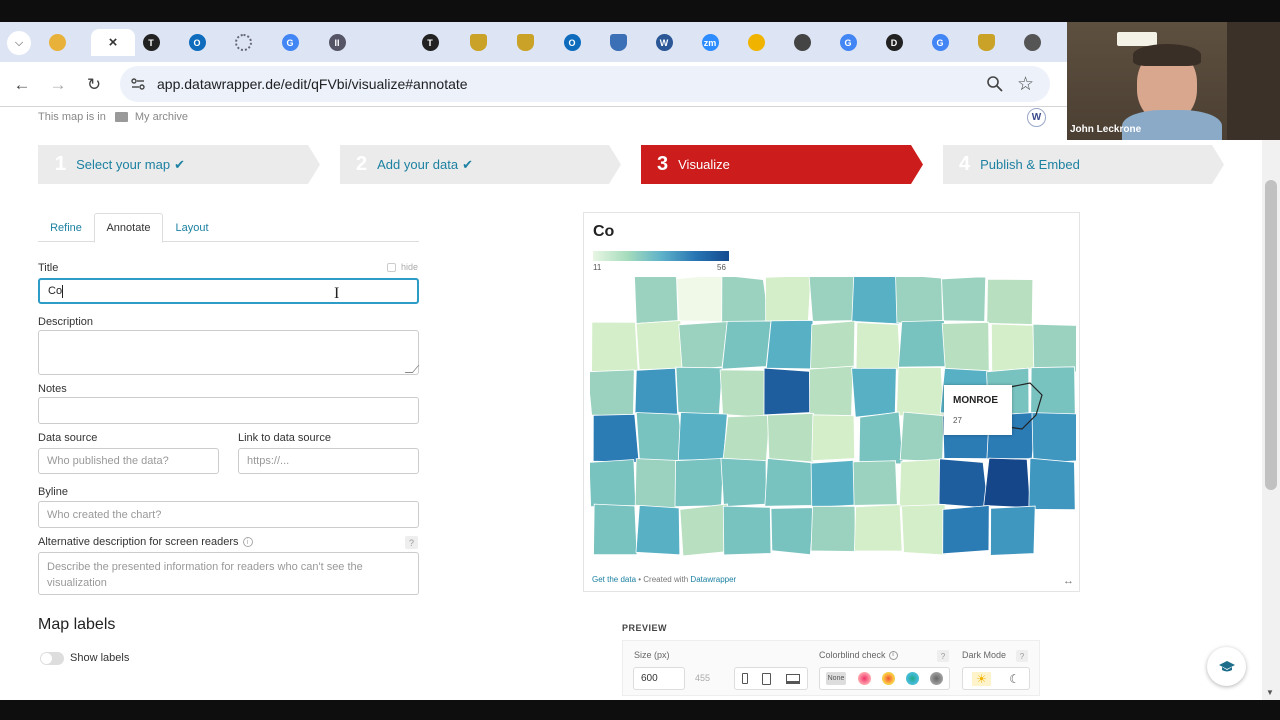 This screenshot has height=720, width=1280. I want to click on grayscale-icon, so click(937, 678).